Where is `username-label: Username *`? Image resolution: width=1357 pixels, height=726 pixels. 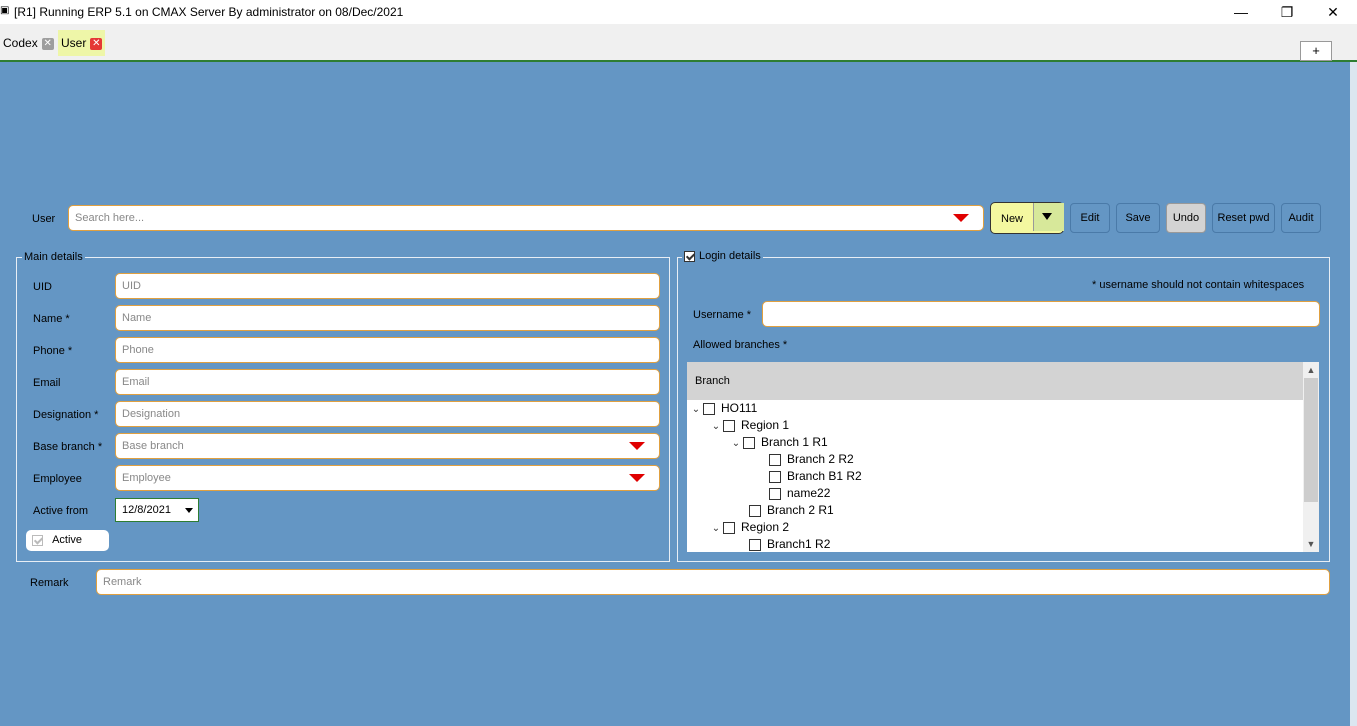
username-label: Username * is located at coordinates (722, 315).